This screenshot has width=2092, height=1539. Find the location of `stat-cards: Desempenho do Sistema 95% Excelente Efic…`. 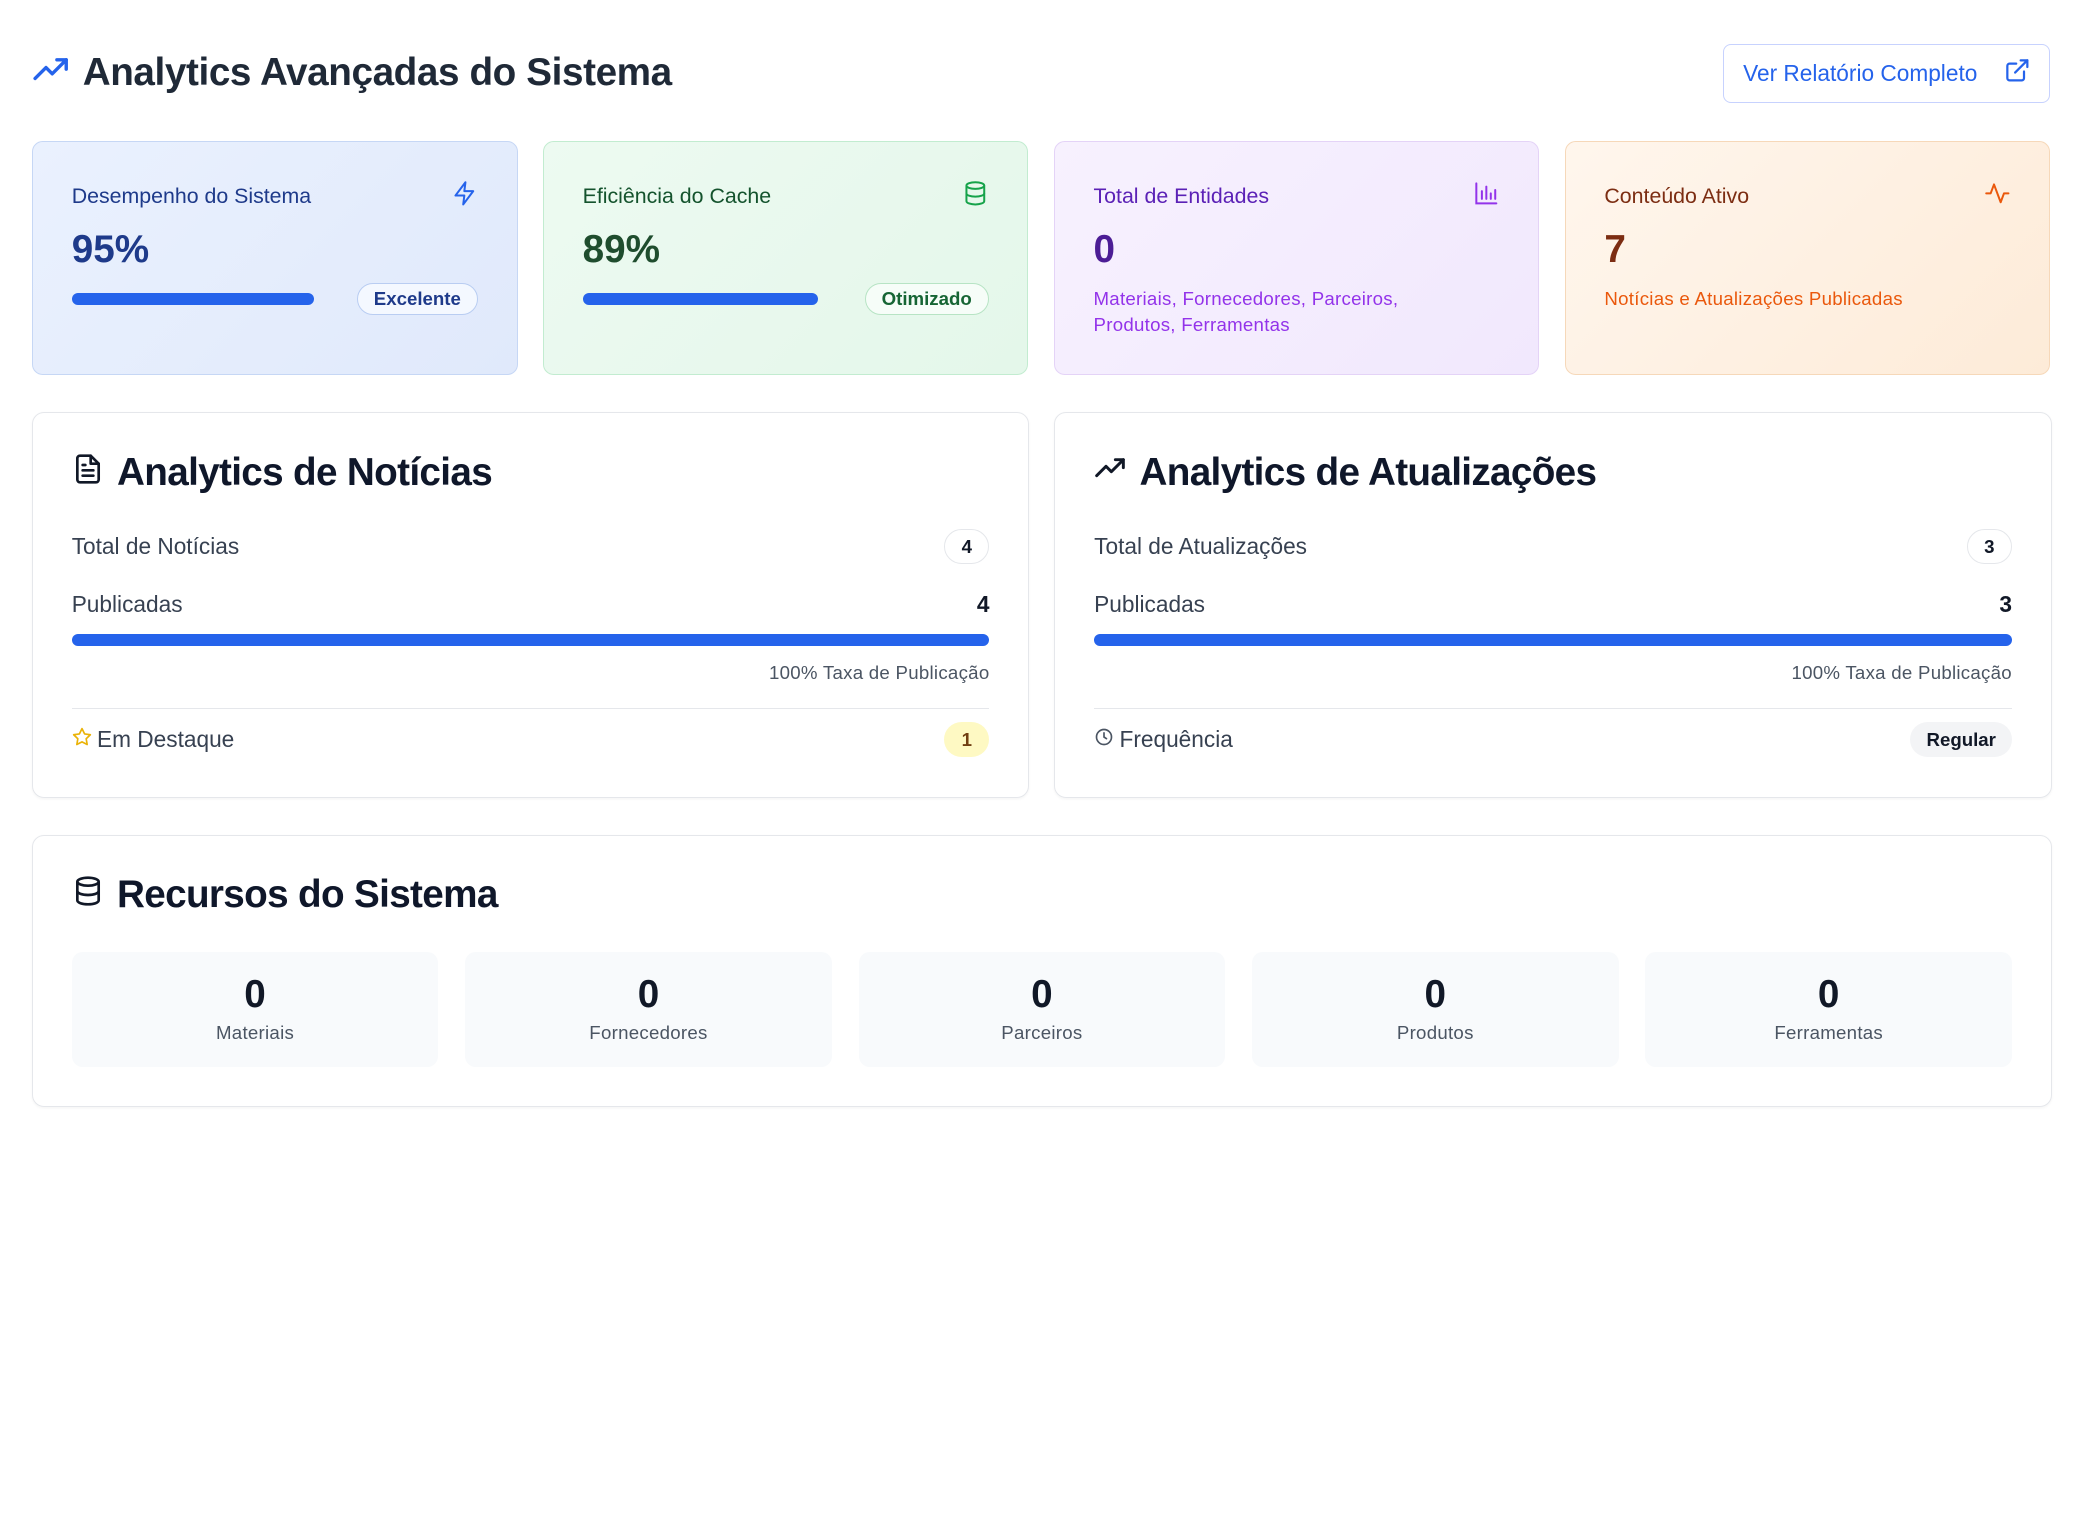

stat-cards: Desempenho do Sistema 95% Excelente Efic… is located at coordinates (1041, 258).